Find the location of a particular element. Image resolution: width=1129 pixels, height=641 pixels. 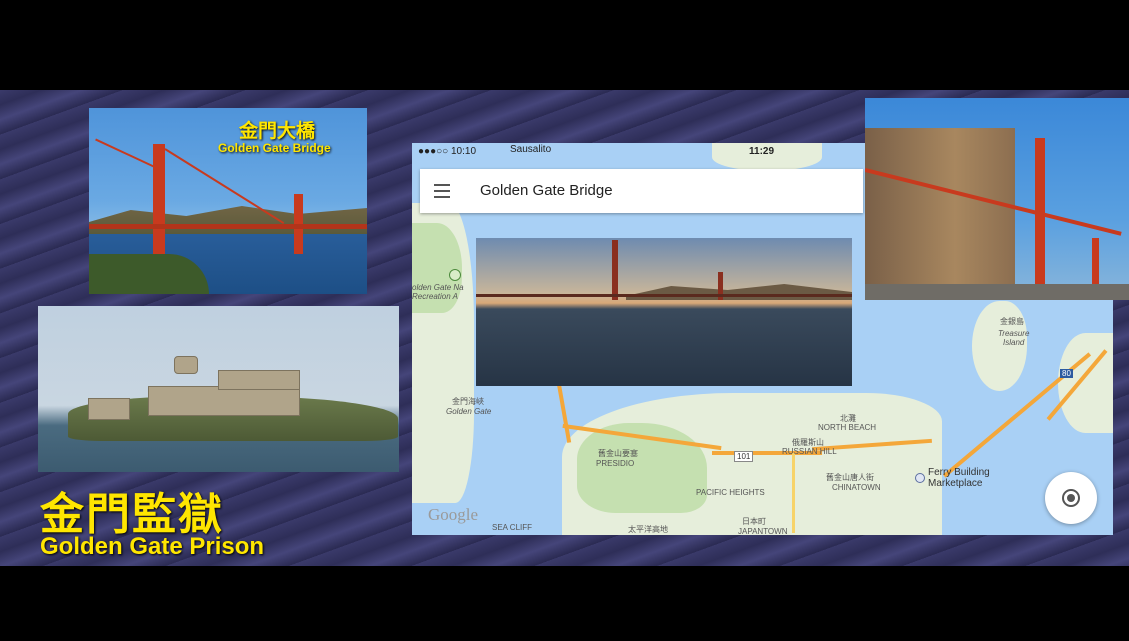

fort-wall is located at coordinates (940, 214).